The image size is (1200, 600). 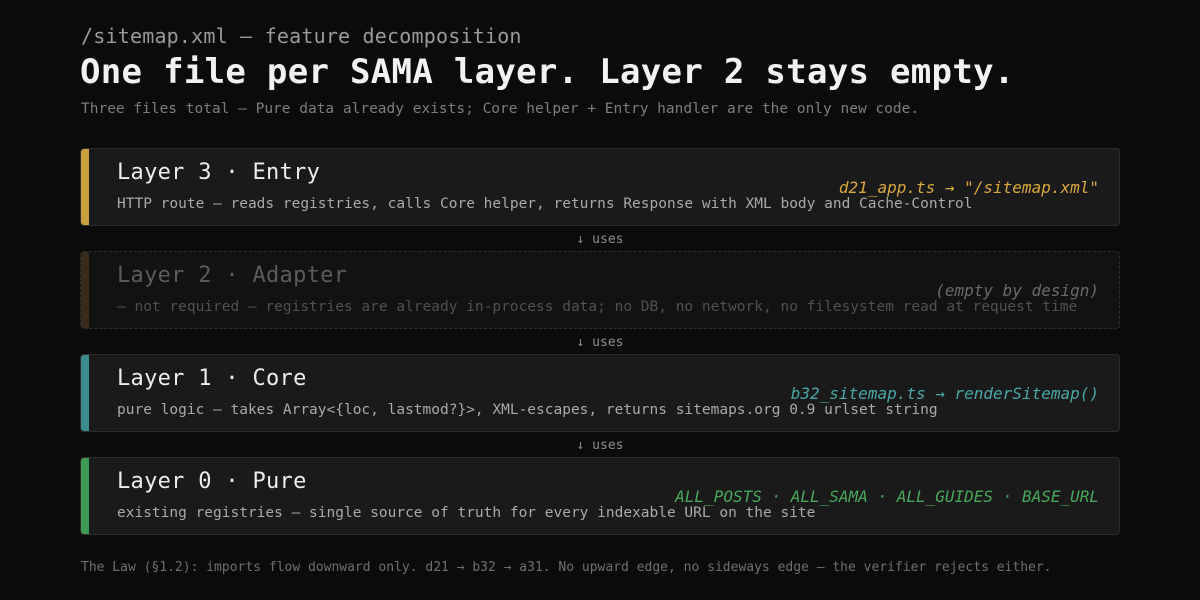 What do you see at coordinates (232, 275) in the screenshot?
I see `layer-title: Layer 2 · Adapter` at bounding box center [232, 275].